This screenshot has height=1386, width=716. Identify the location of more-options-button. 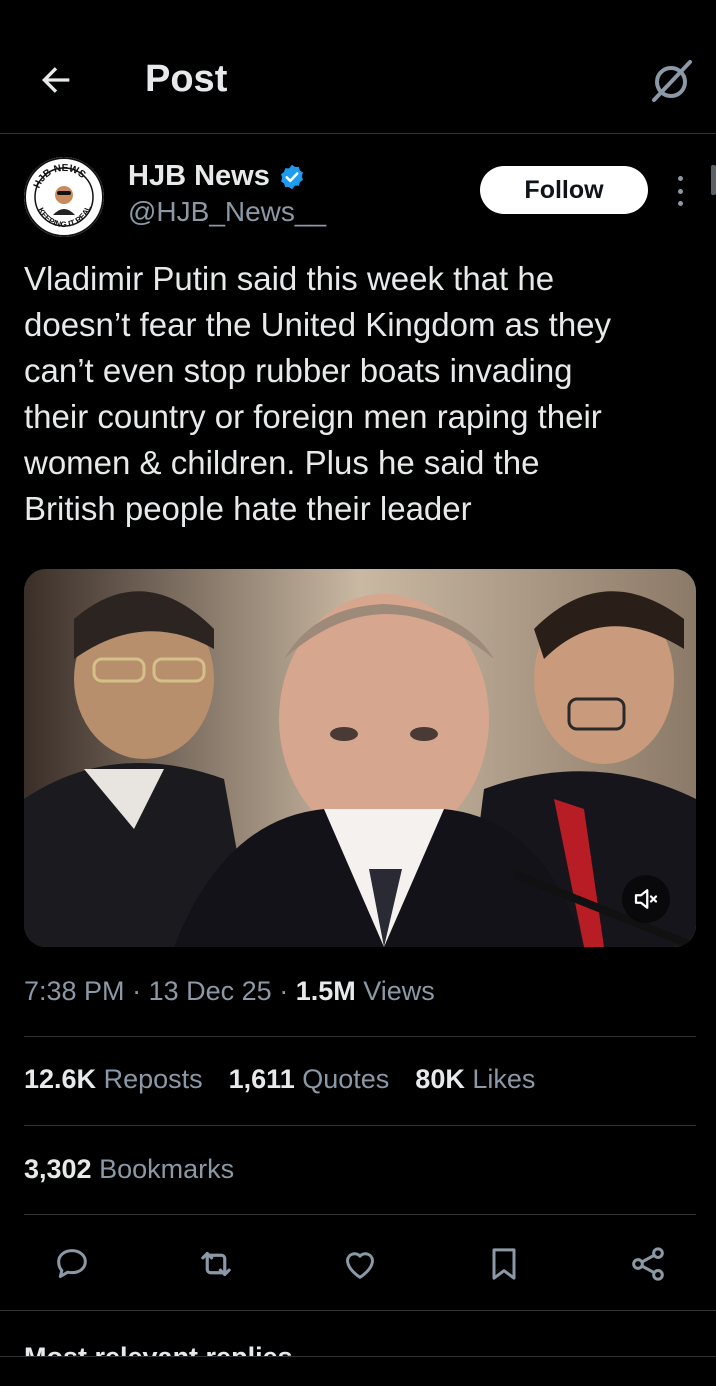
(680, 191).